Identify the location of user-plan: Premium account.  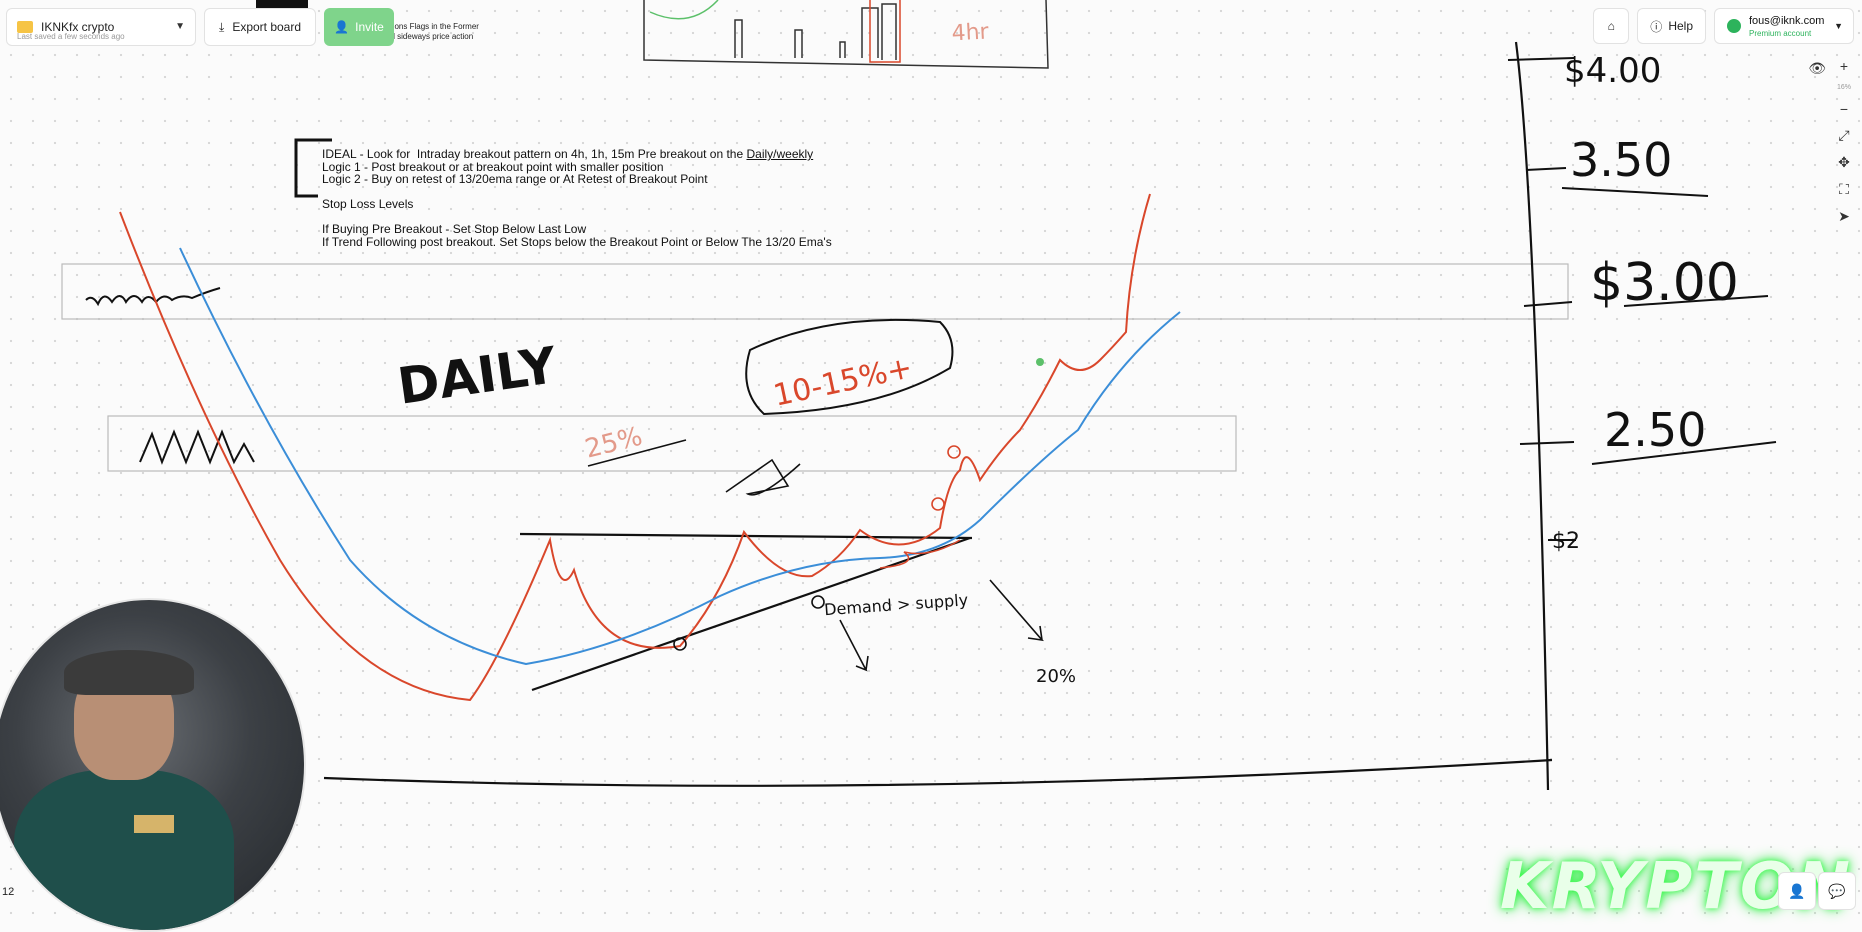
(1780, 33).